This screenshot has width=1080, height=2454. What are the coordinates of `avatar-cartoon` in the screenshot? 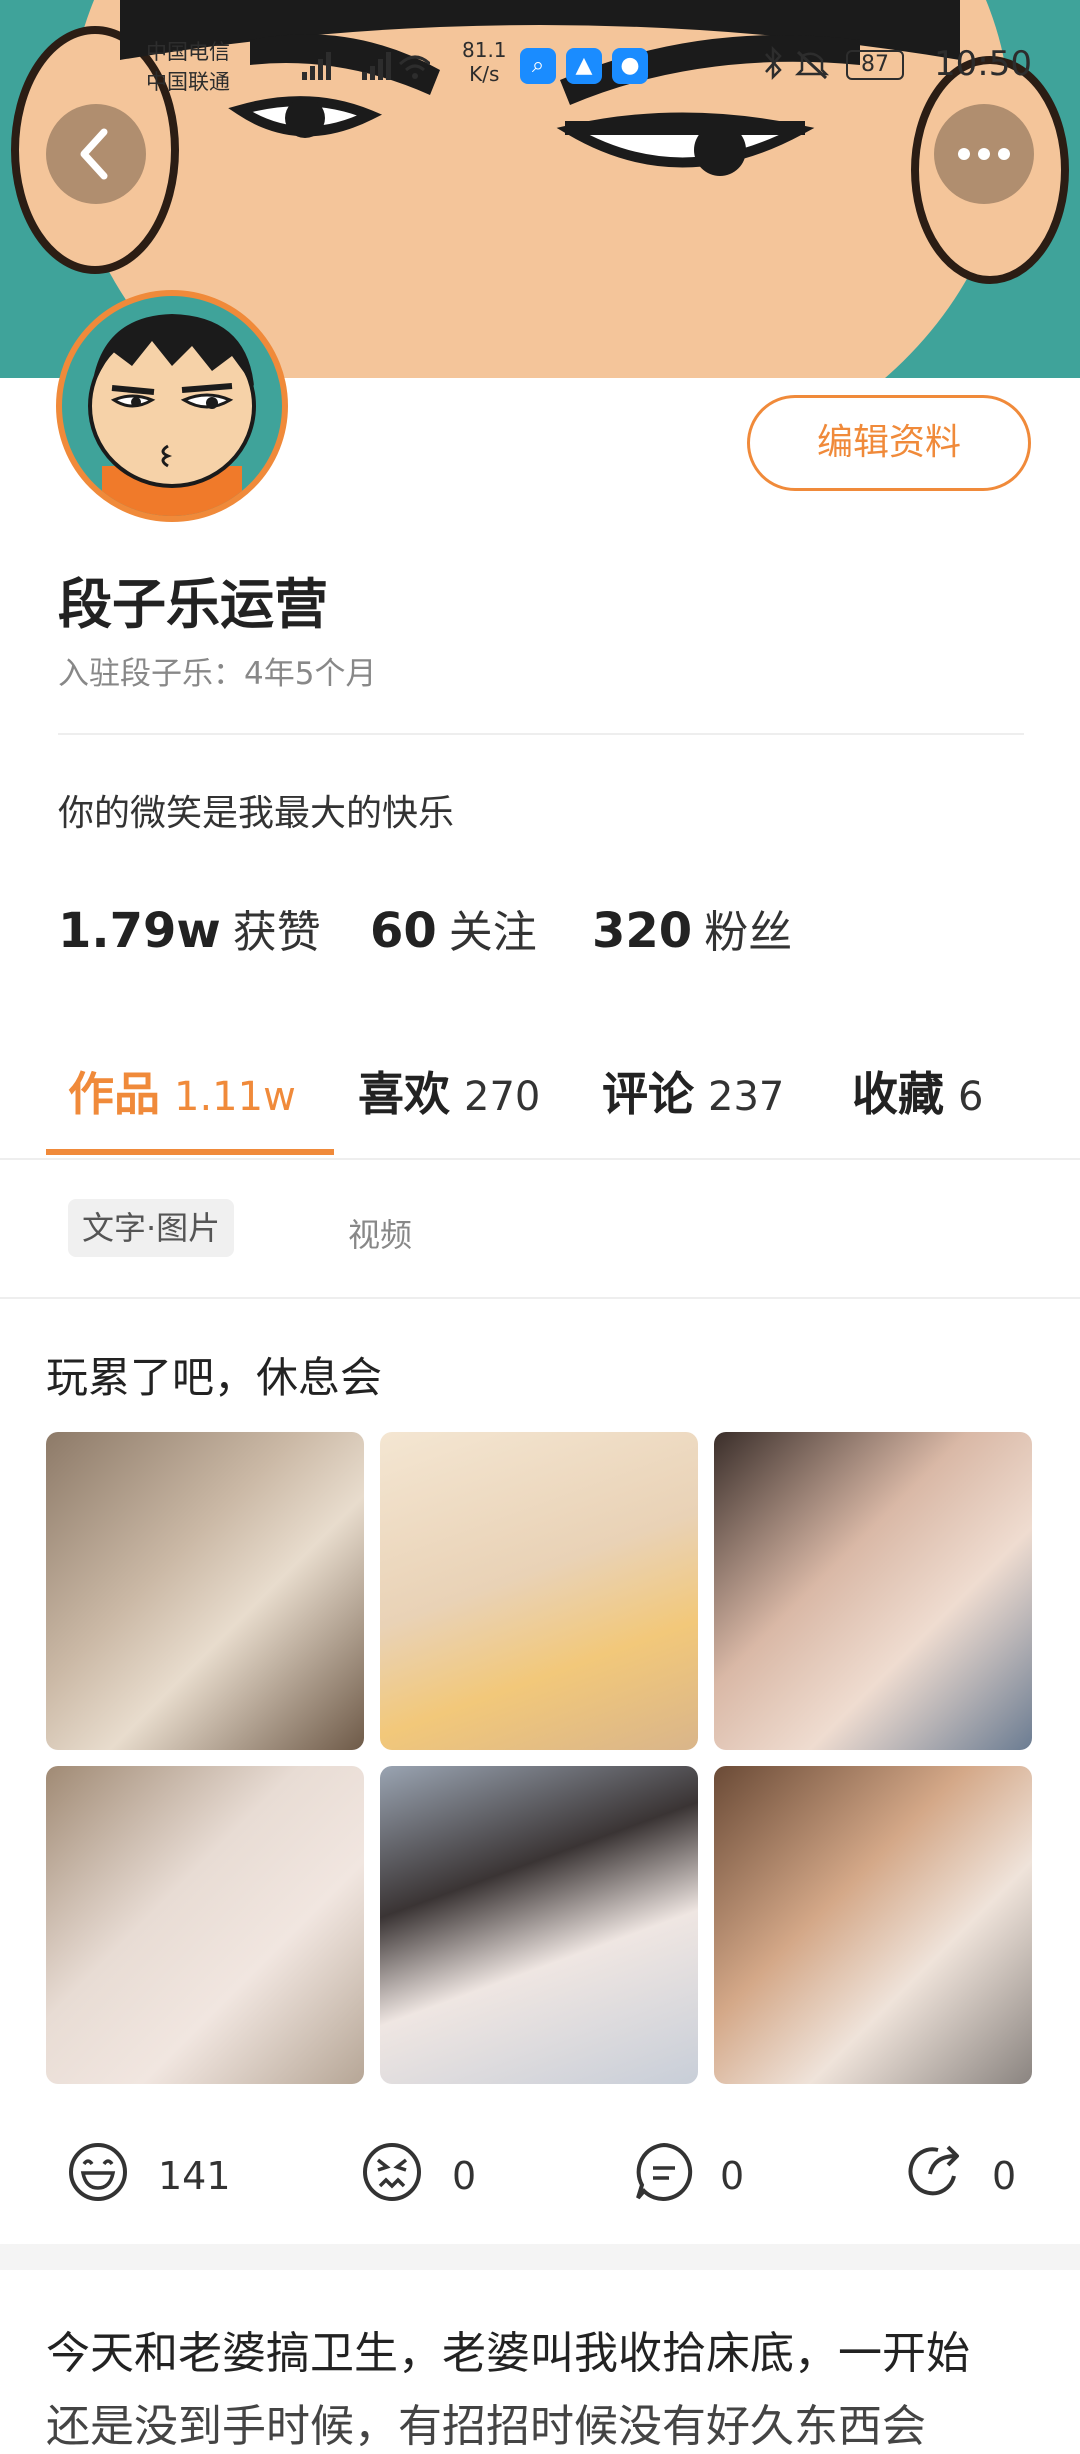 It's located at (172, 406).